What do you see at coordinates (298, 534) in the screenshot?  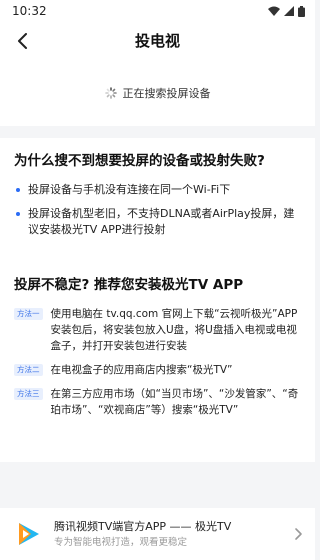 I see `chevron-right-icon` at bounding box center [298, 534].